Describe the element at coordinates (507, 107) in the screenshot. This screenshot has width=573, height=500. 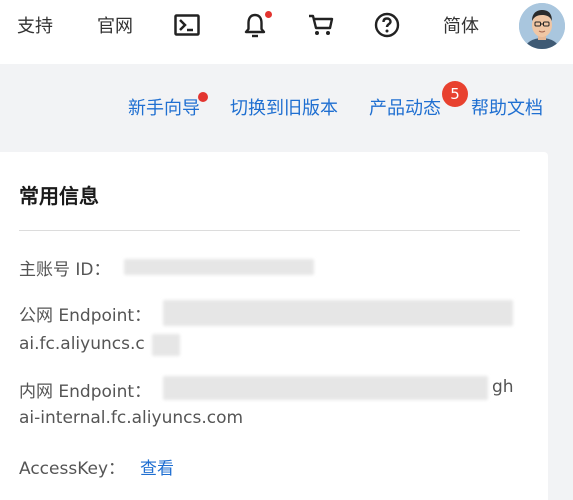
I see `help-docs-link: 帮助文档` at that location.